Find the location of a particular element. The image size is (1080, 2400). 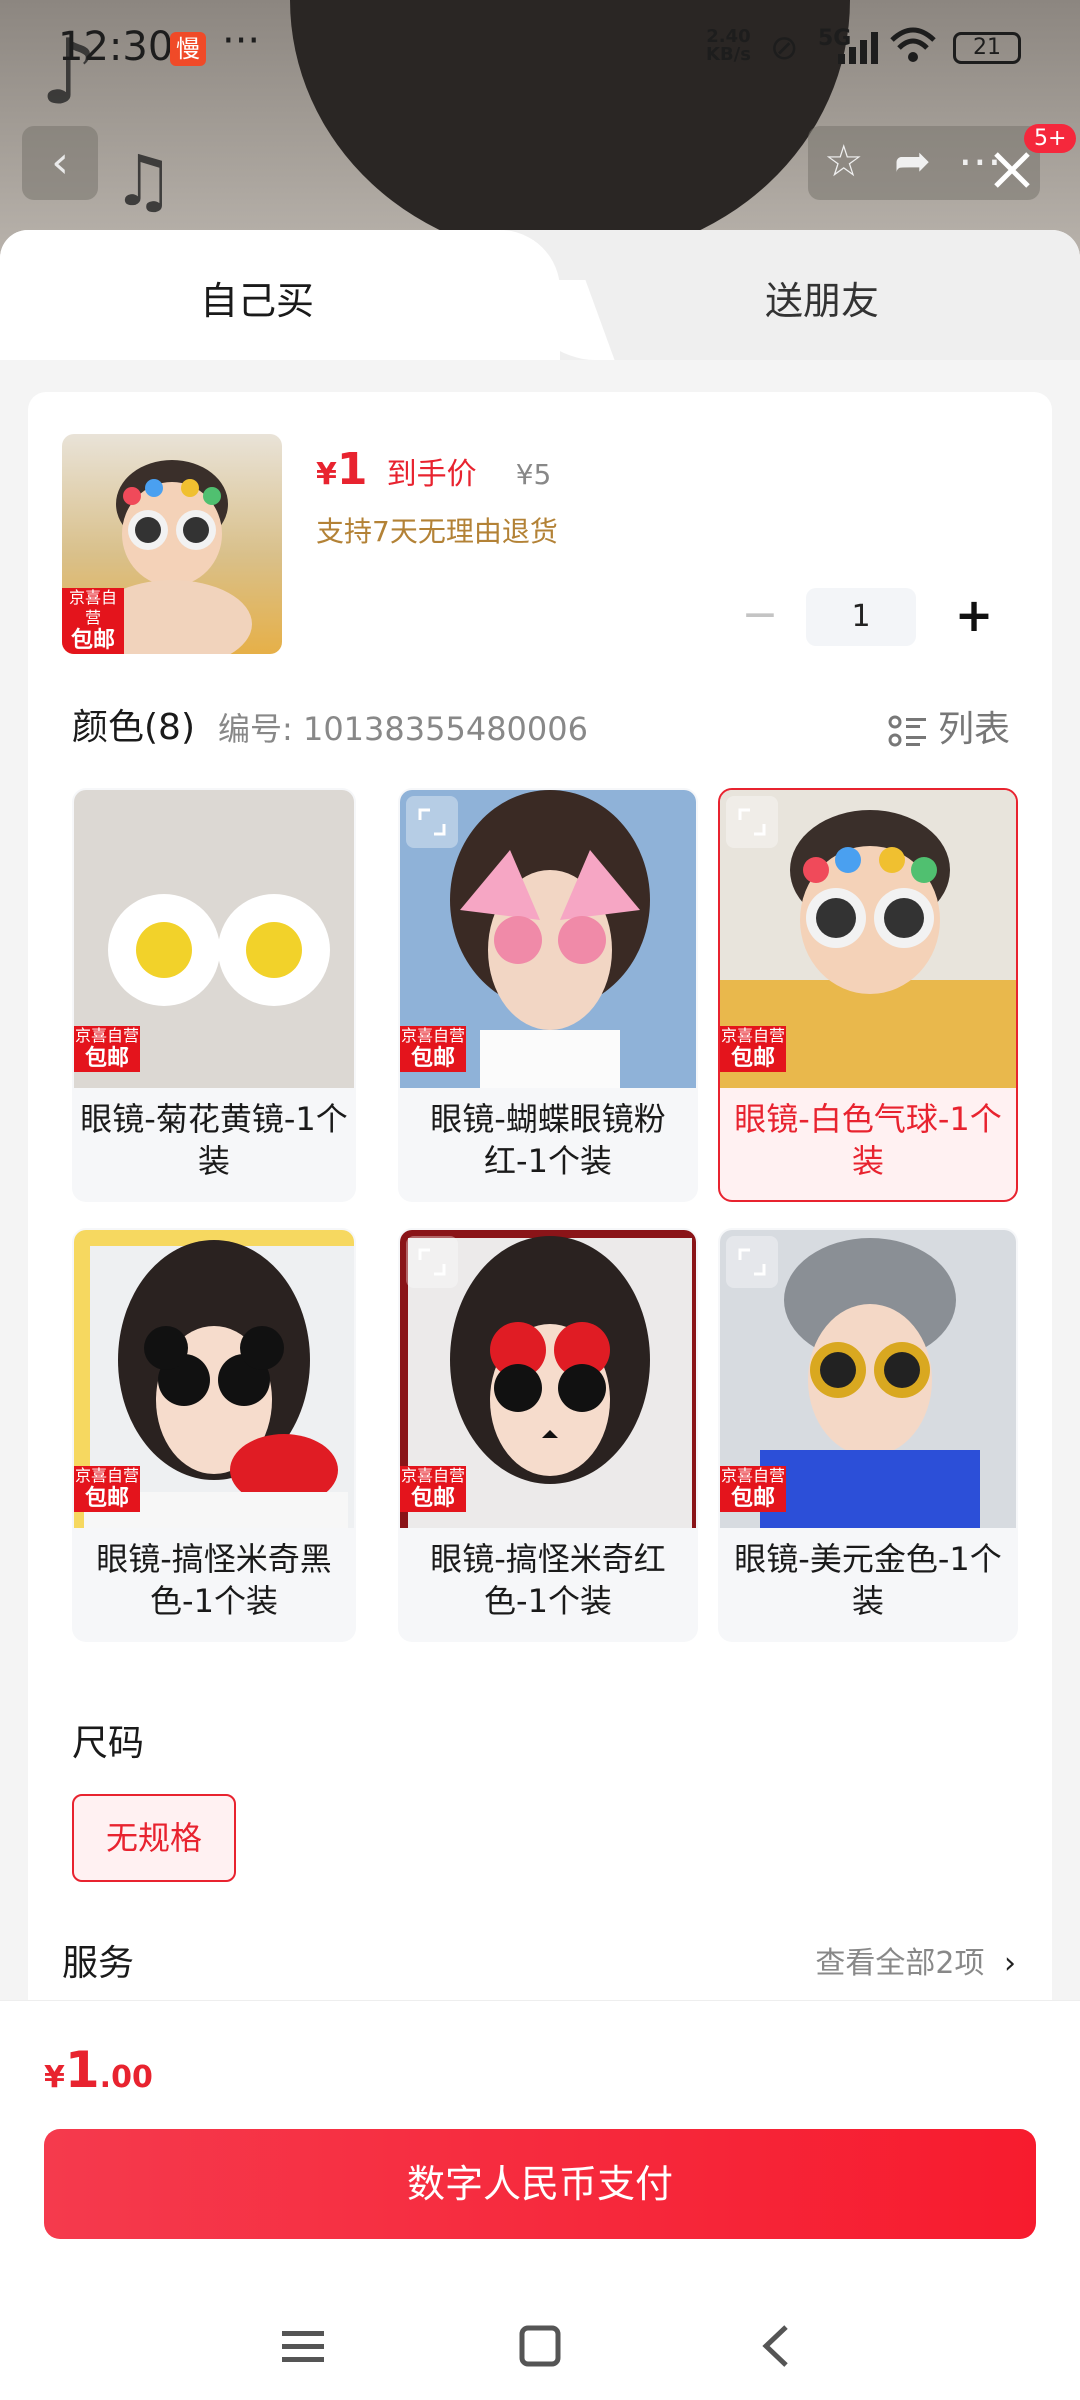

color-option-selected: 京喜自营 包邮 眼镜-白色气球-1个装 is located at coordinates (868, 995).